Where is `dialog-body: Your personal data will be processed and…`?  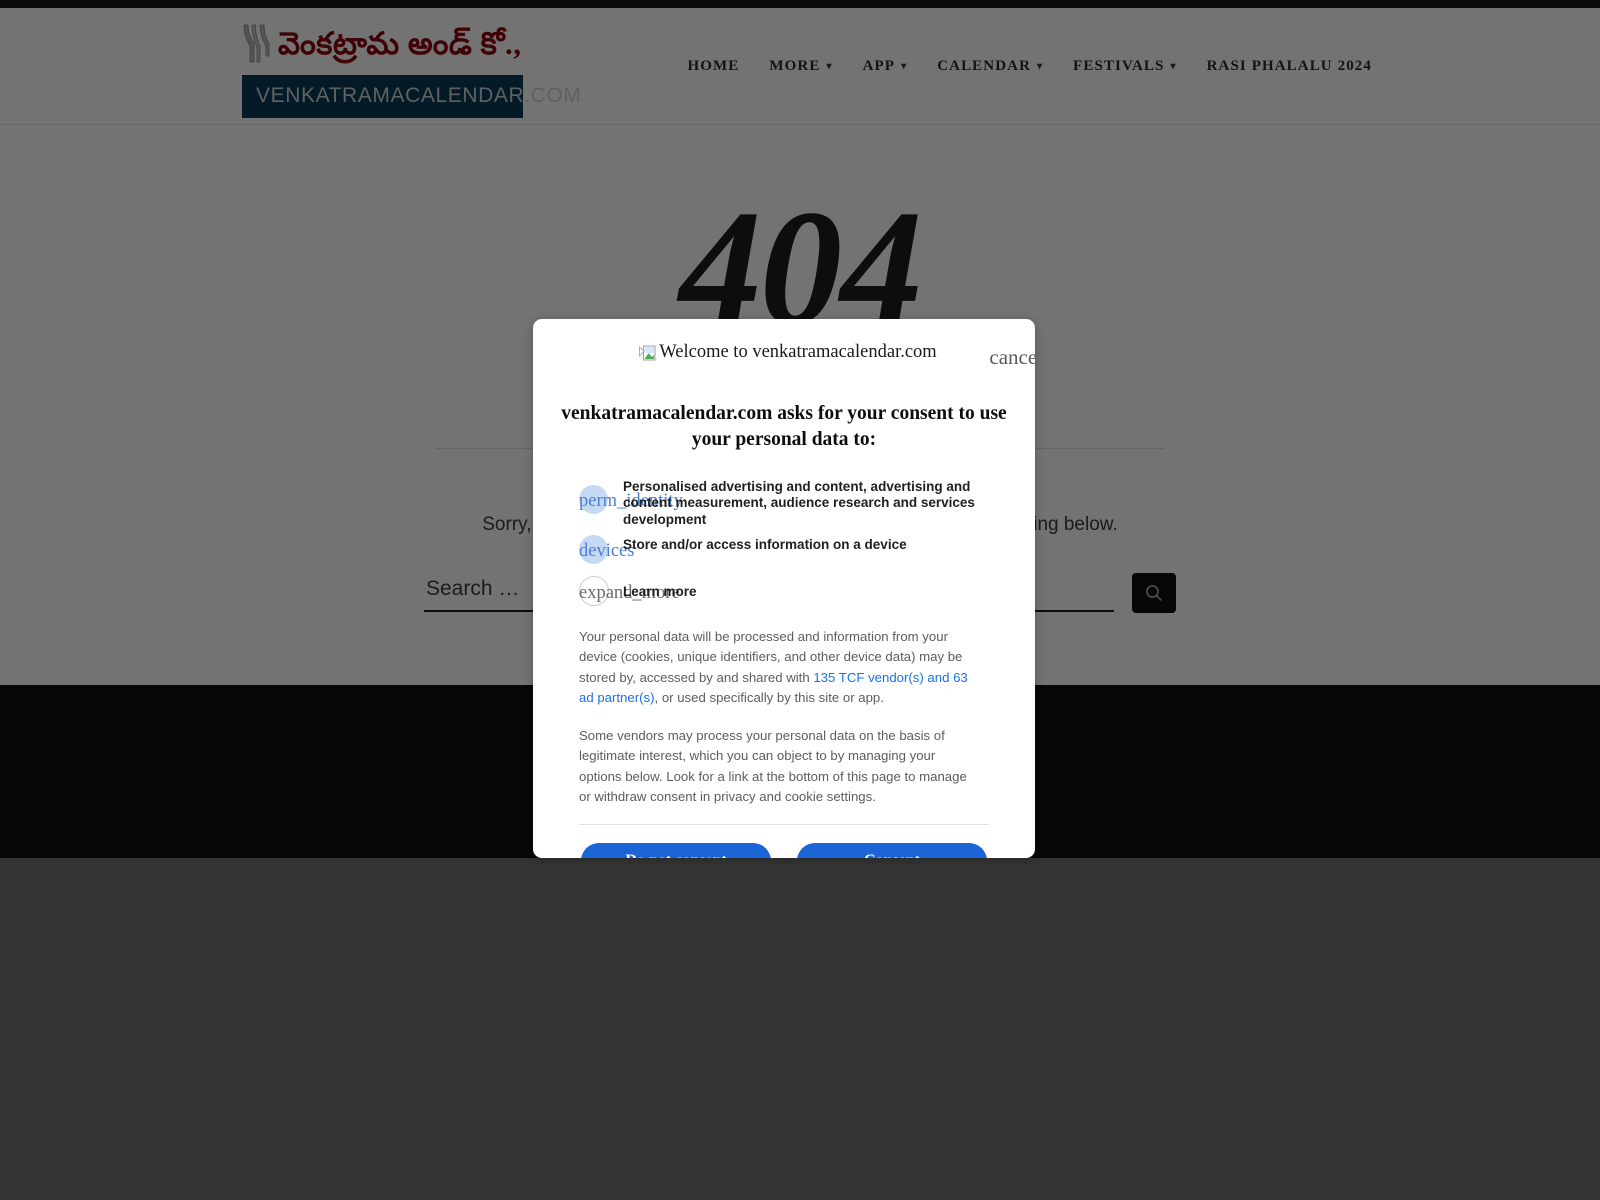 dialog-body: Your personal data will be processed and… is located at coordinates (784, 717).